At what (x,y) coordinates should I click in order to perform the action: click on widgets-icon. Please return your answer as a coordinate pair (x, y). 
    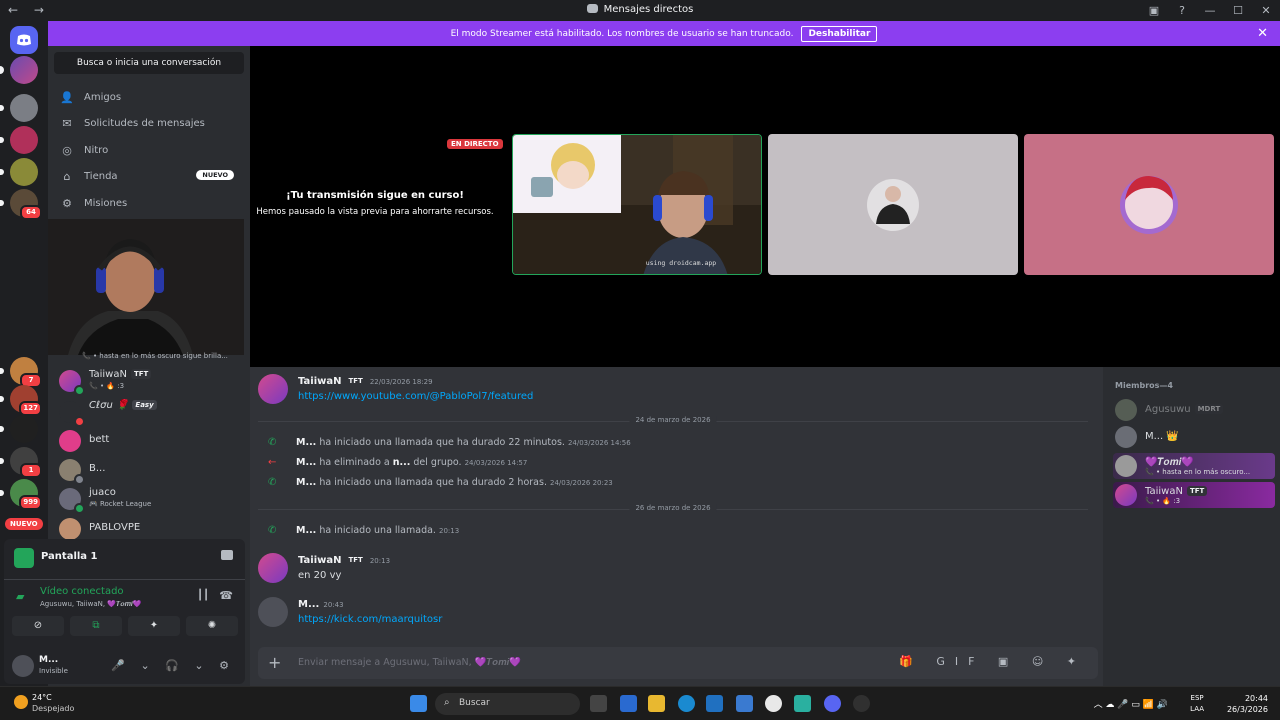
    Looking at the image, I should click on (628, 703).